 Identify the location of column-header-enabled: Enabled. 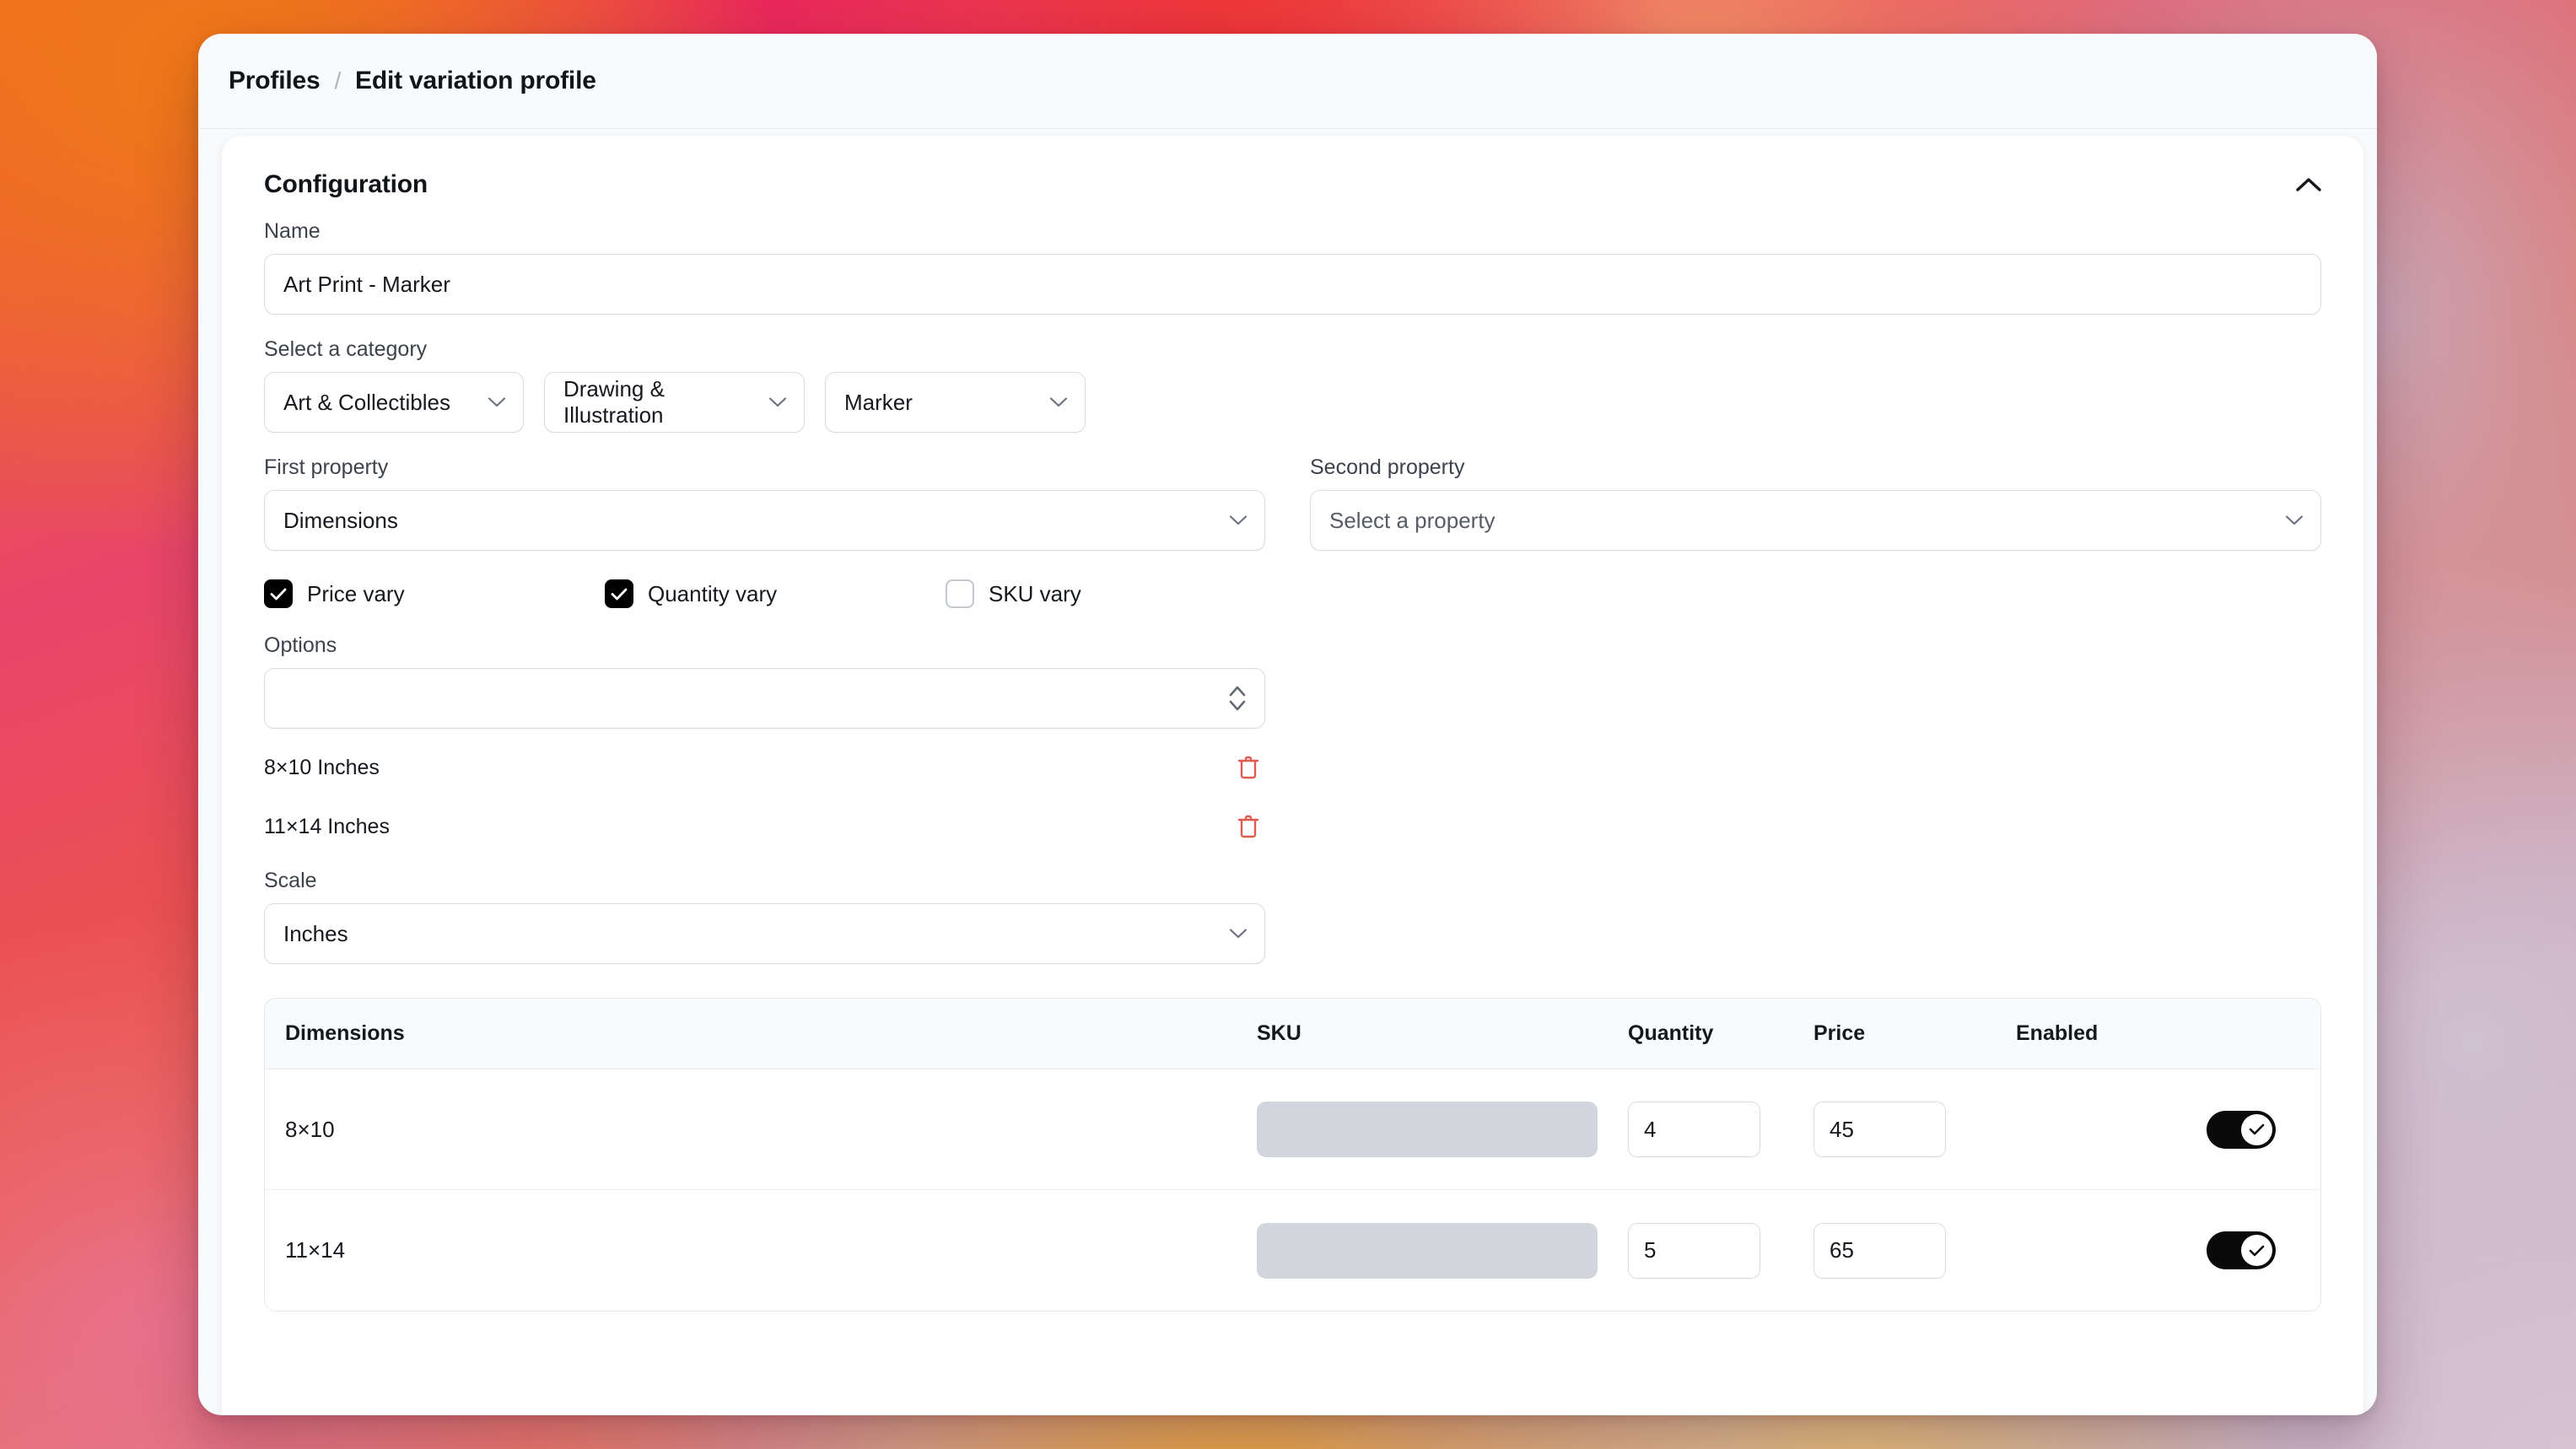
(2057, 1033).